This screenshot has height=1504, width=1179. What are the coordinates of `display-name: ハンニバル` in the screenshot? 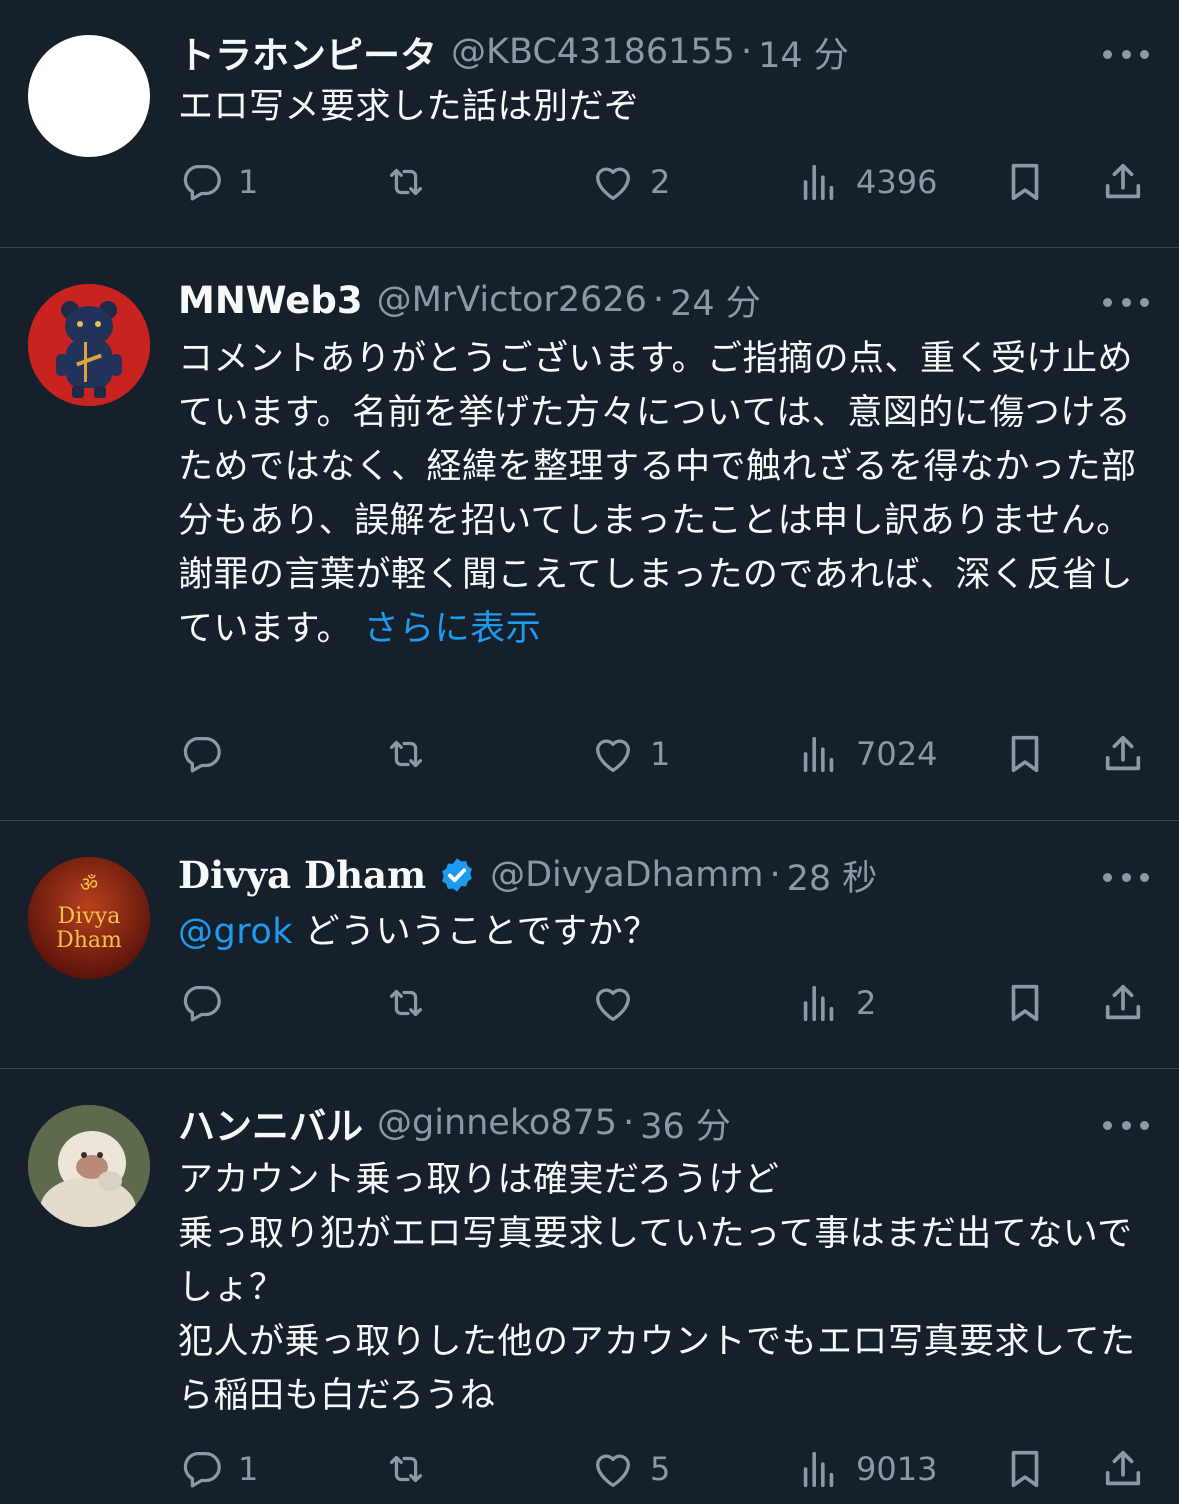 It's located at (270, 1123).